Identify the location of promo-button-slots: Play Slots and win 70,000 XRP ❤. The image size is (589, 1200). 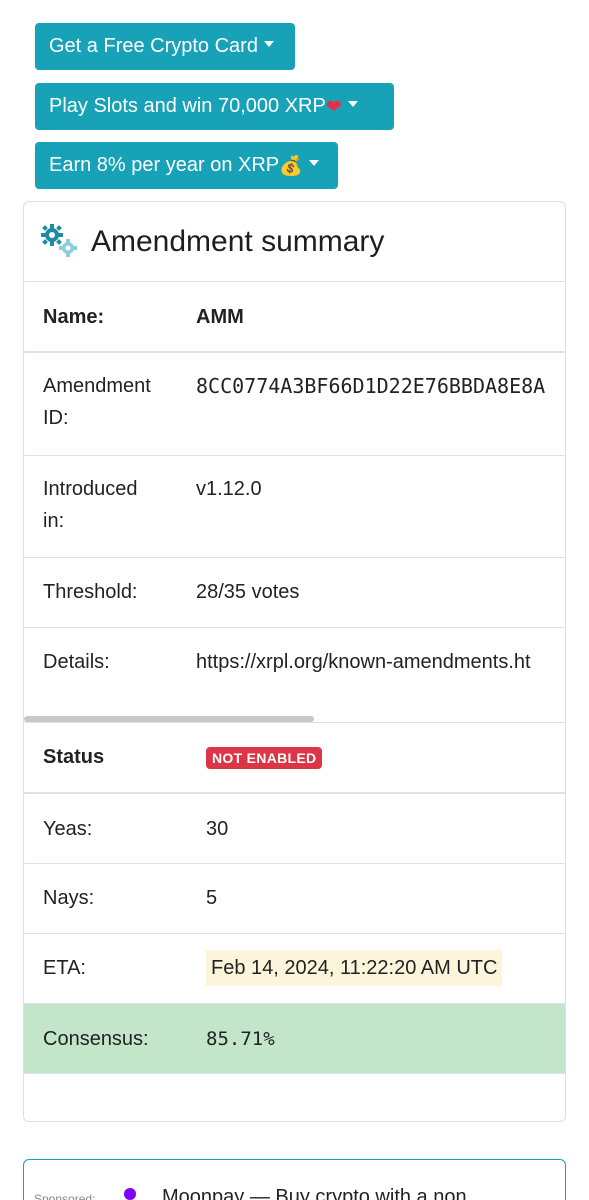
(214, 106).